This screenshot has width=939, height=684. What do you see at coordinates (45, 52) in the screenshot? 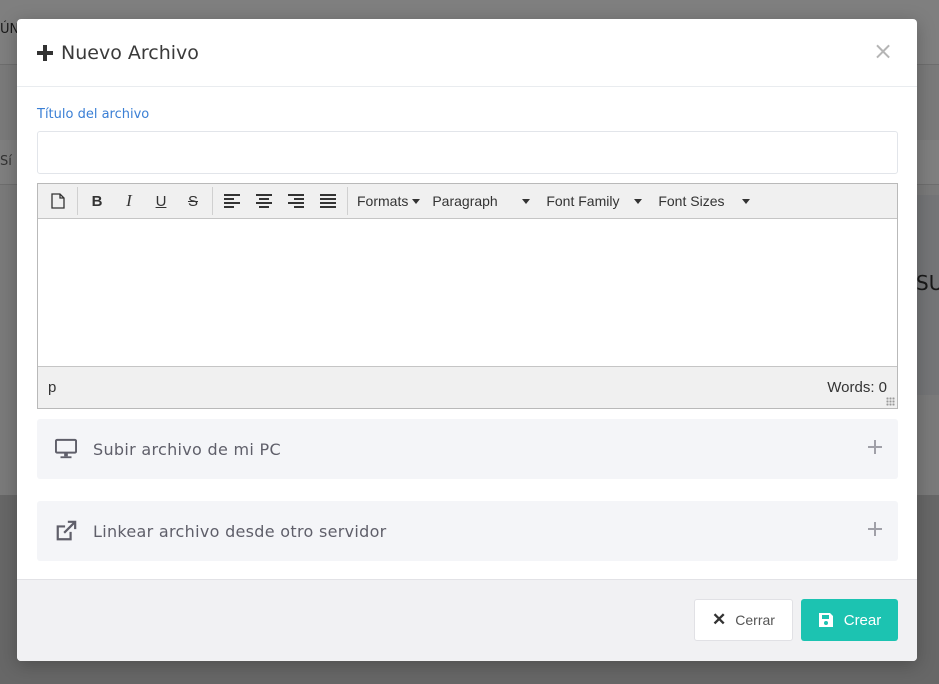
I see `plus-icon` at bounding box center [45, 52].